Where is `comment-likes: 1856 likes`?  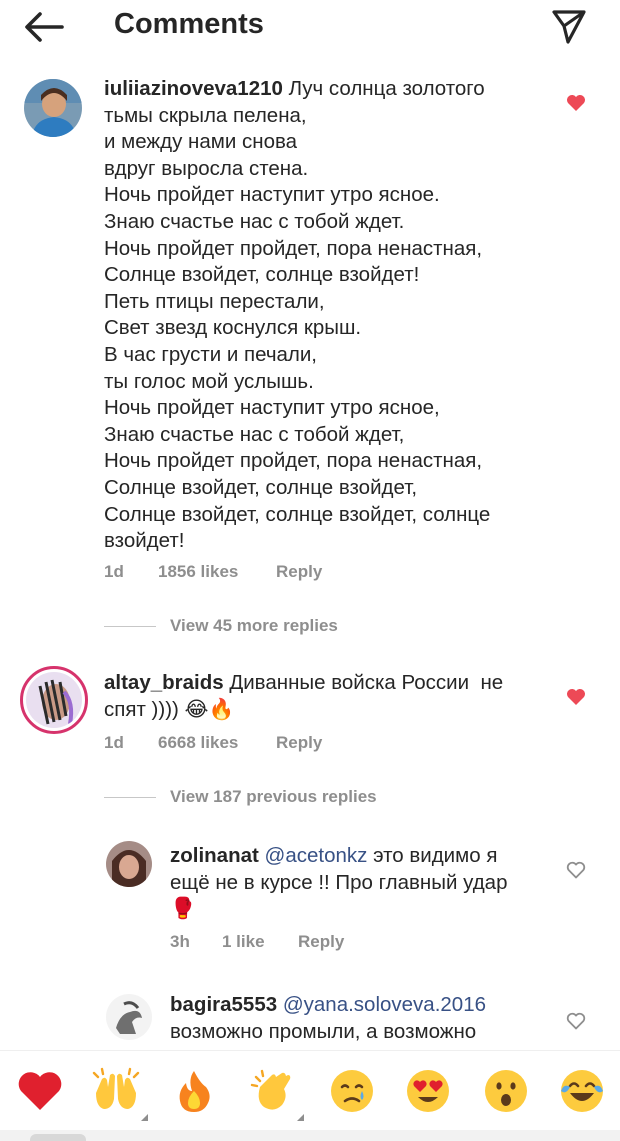
comment-likes: 1856 likes is located at coordinates (217, 572).